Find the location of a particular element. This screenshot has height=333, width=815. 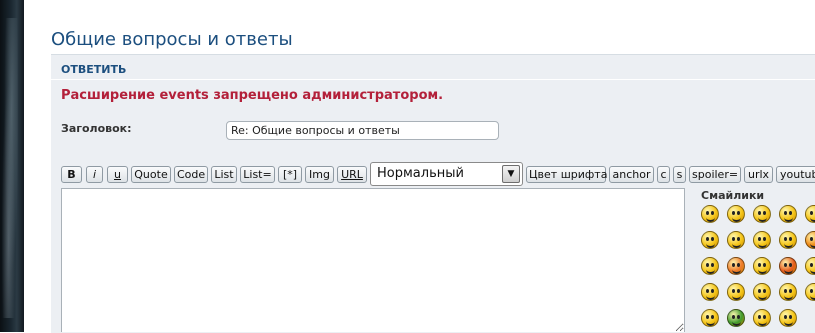

rolleyes-smiley-icon is located at coordinates (710, 318).